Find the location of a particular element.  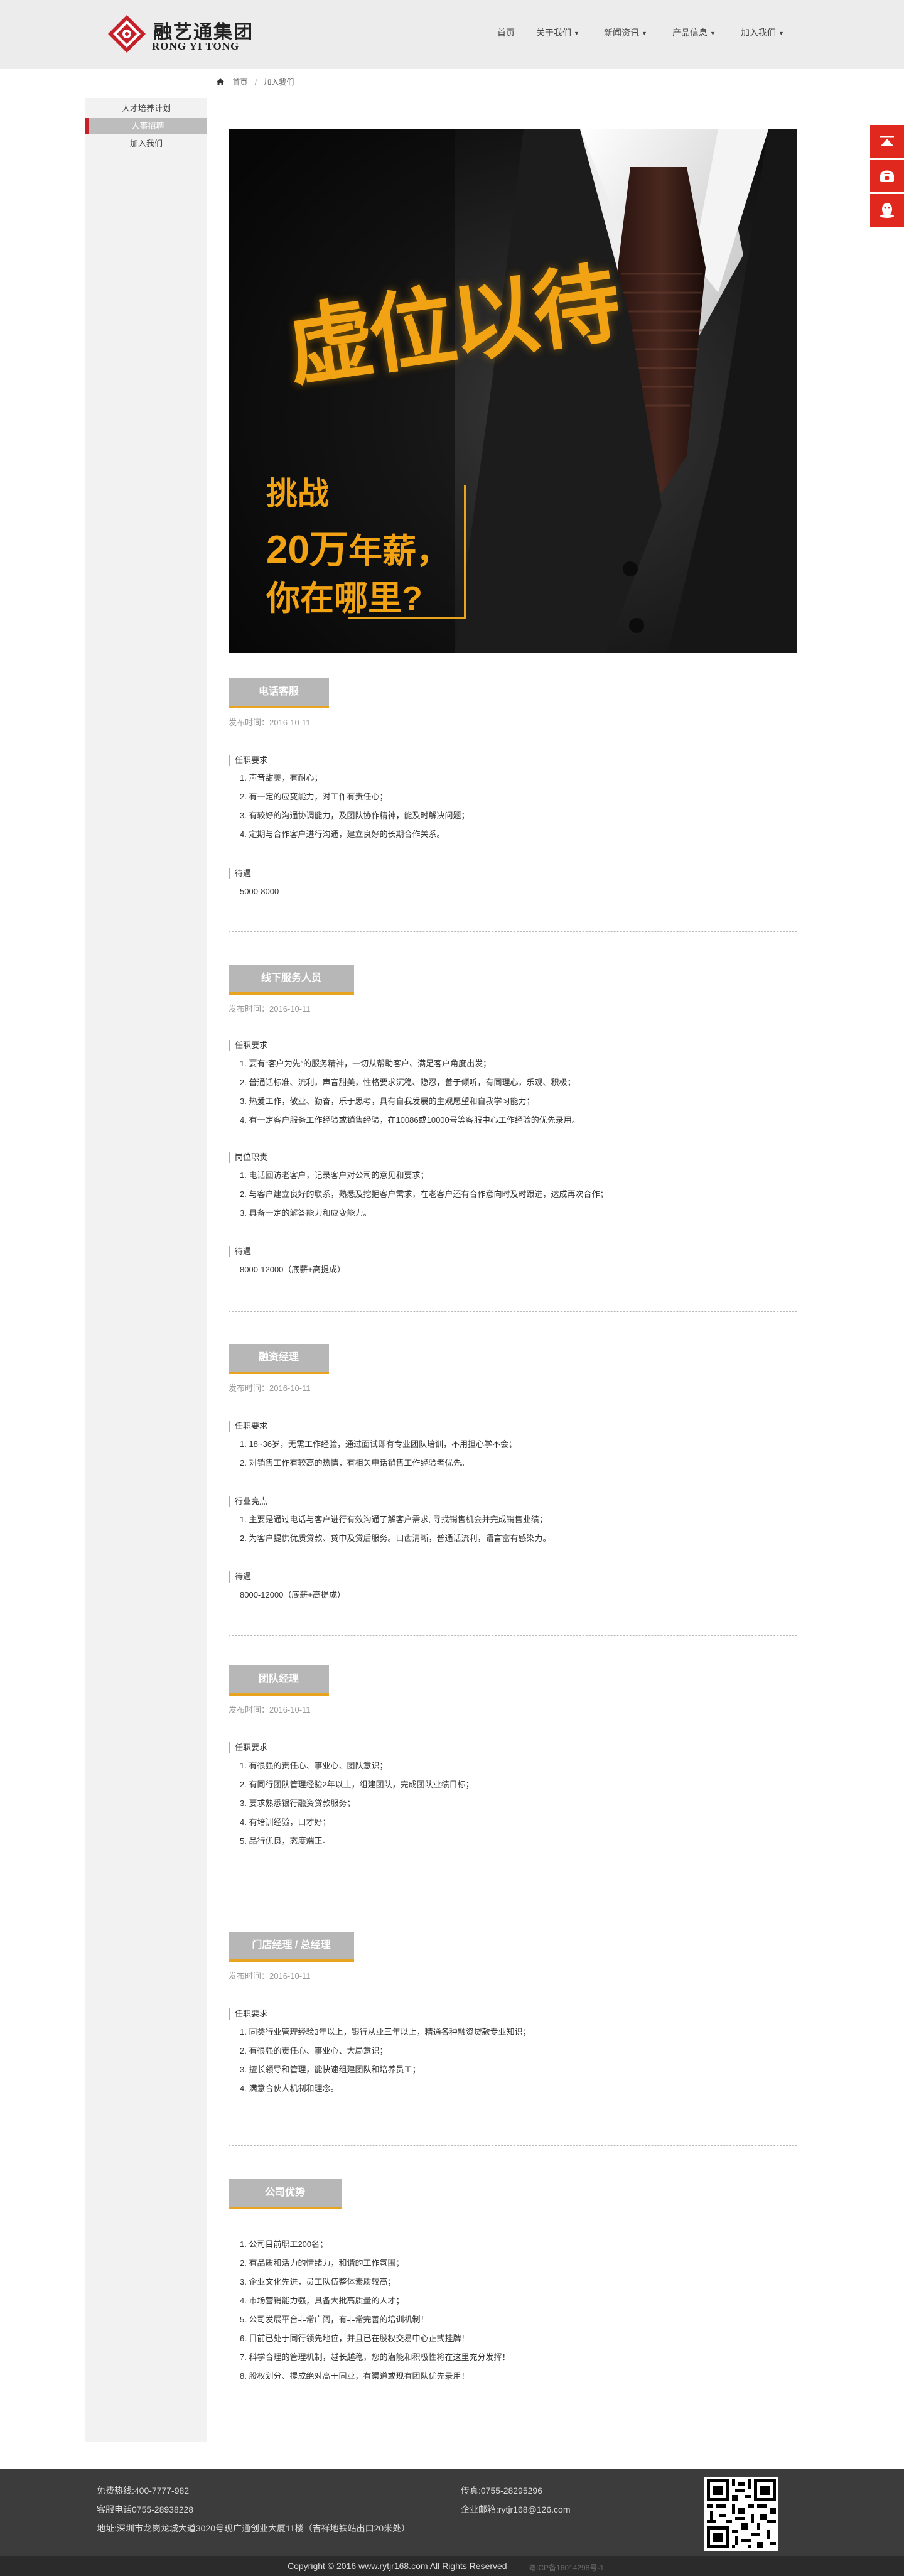

qq-button is located at coordinates (887, 211).